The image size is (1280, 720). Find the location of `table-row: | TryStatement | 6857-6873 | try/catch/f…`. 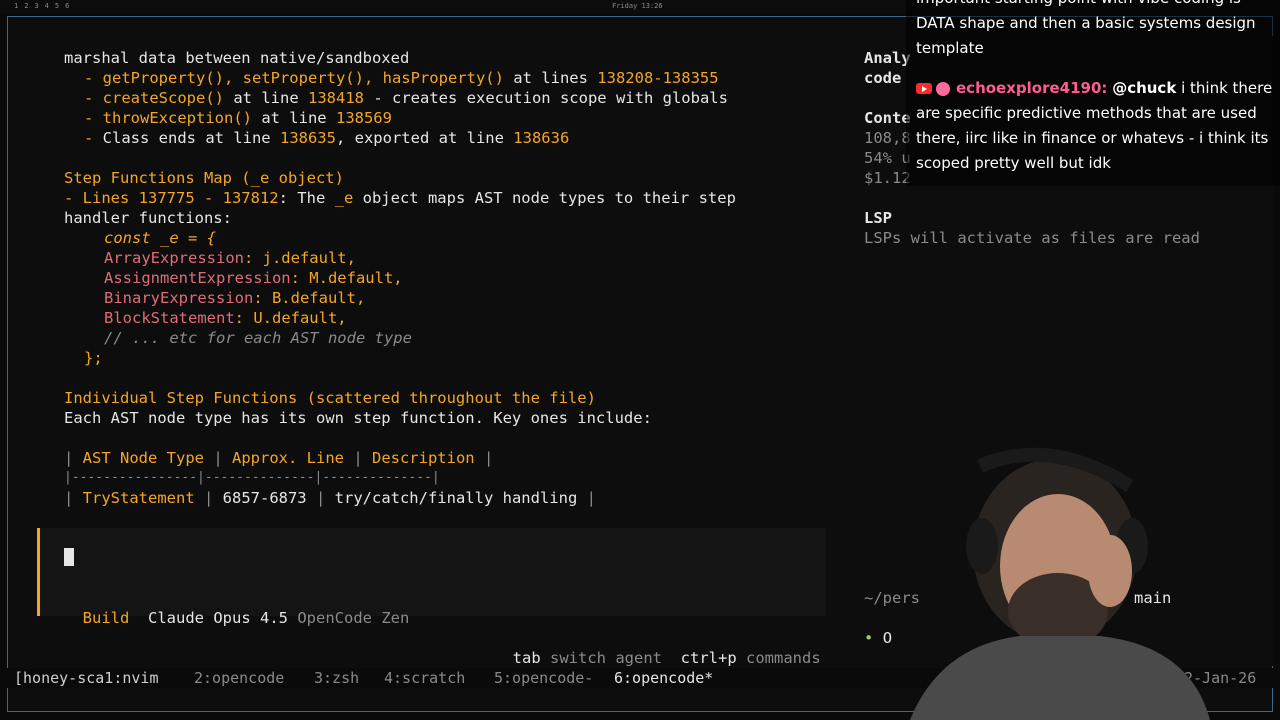

table-row: | TryStatement | 6857-6873 | try/catch/f… is located at coordinates (330, 498).